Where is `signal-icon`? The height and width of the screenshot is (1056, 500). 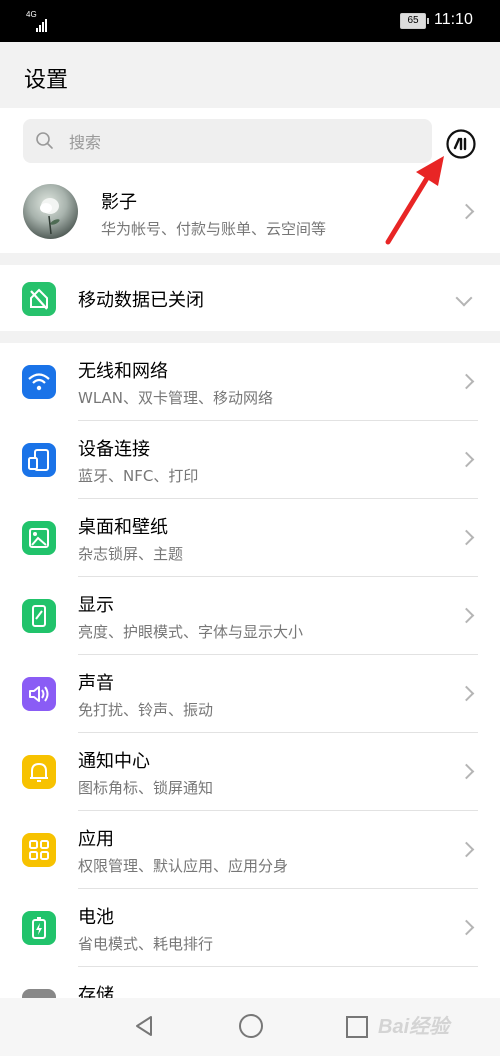
signal-icon is located at coordinates (42, 22).